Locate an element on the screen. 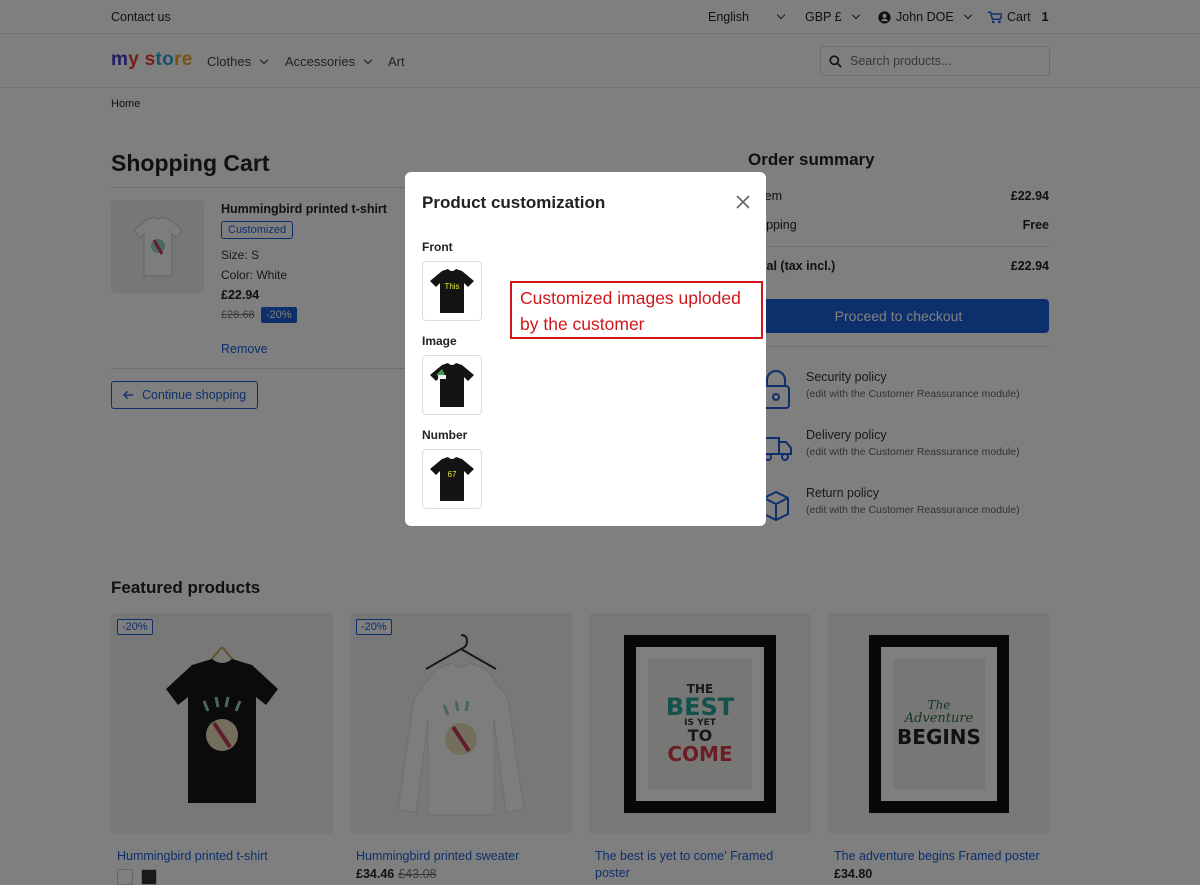  tshirt-thumbnail: 67 is located at coordinates (452, 479).